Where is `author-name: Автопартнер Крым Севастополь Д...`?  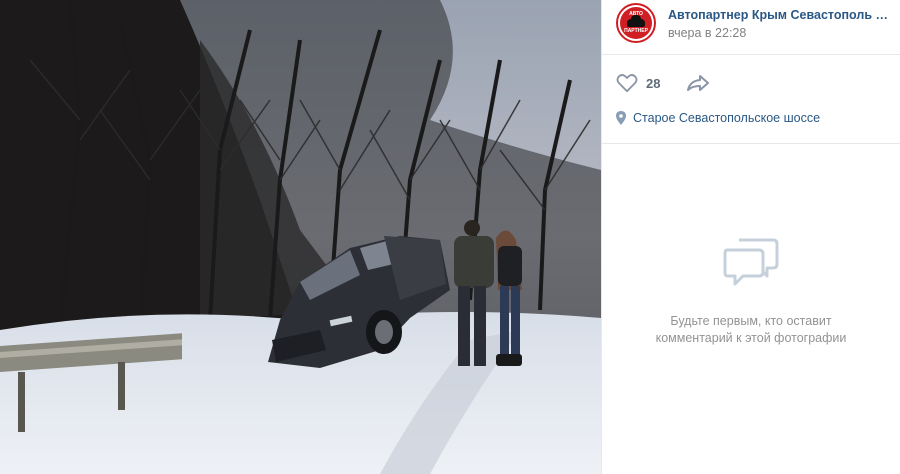 author-name: Автопартнер Крым Севастополь Д... is located at coordinates (781, 15).